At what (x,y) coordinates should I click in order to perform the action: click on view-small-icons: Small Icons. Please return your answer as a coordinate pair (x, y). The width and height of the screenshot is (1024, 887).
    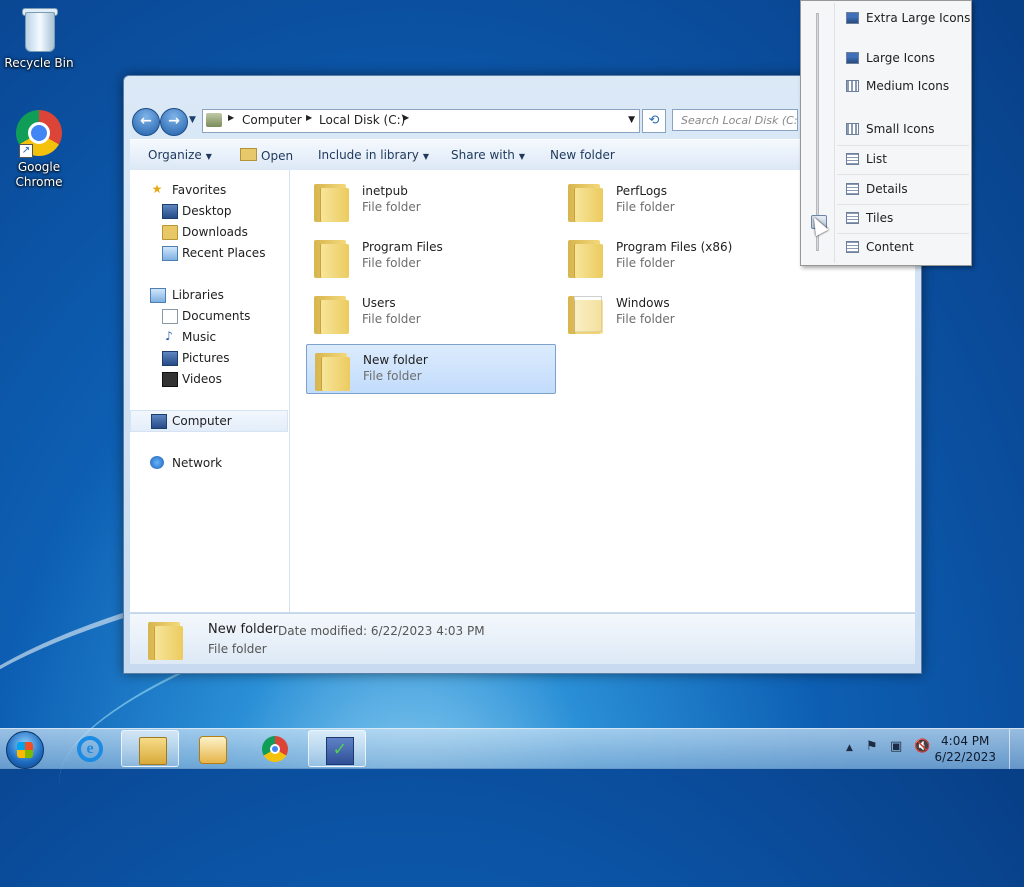
    Looking at the image, I should click on (903, 129).